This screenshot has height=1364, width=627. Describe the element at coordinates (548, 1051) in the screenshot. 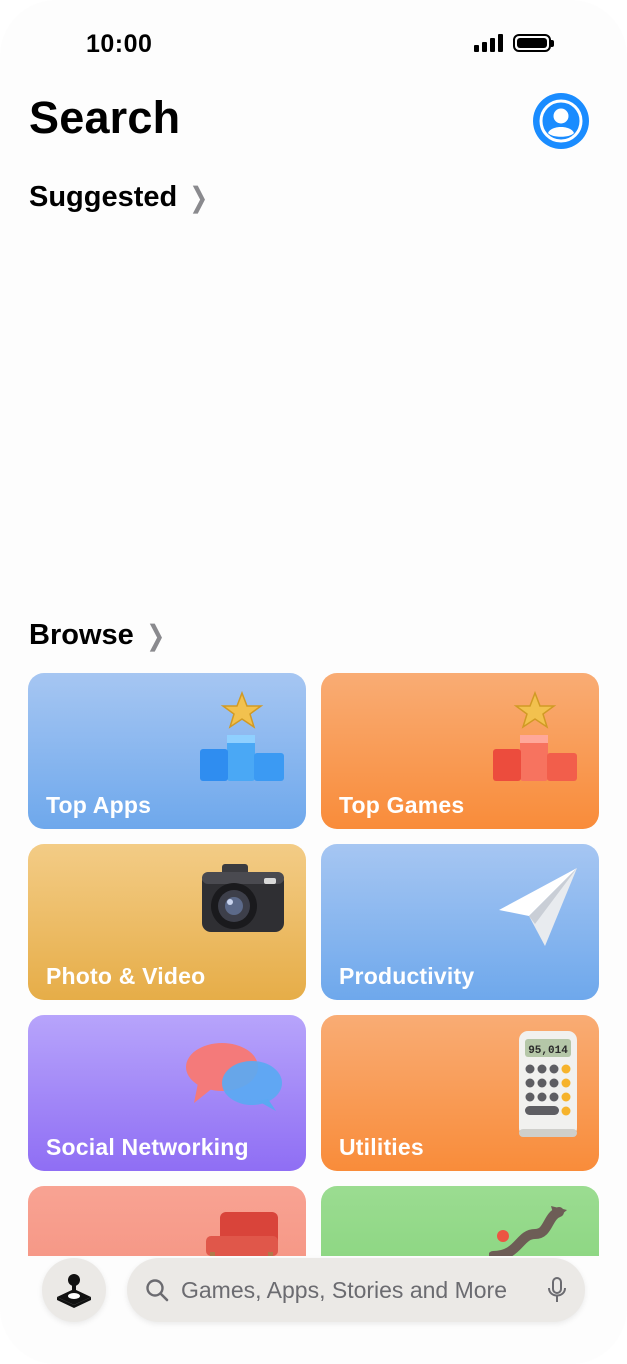

I see `calculator-display: 95,014` at that location.